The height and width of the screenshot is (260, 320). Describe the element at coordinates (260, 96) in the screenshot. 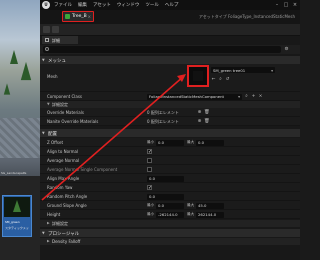

I see `clear-icon: ×` at that location.